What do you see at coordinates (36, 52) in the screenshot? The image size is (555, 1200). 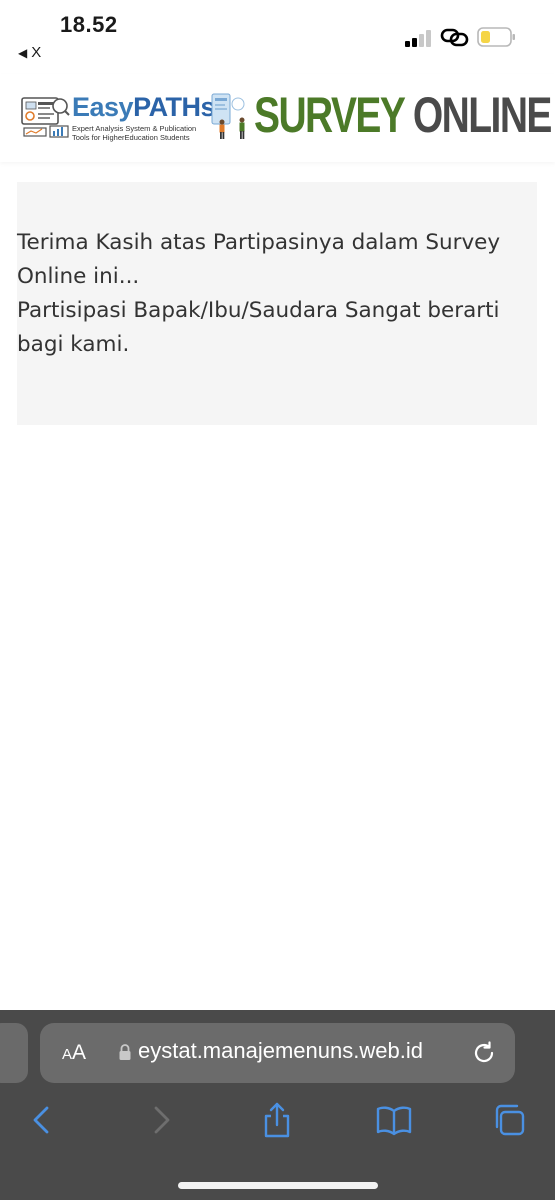 I see `back-app-label: X` at bounding box center [36, 52].